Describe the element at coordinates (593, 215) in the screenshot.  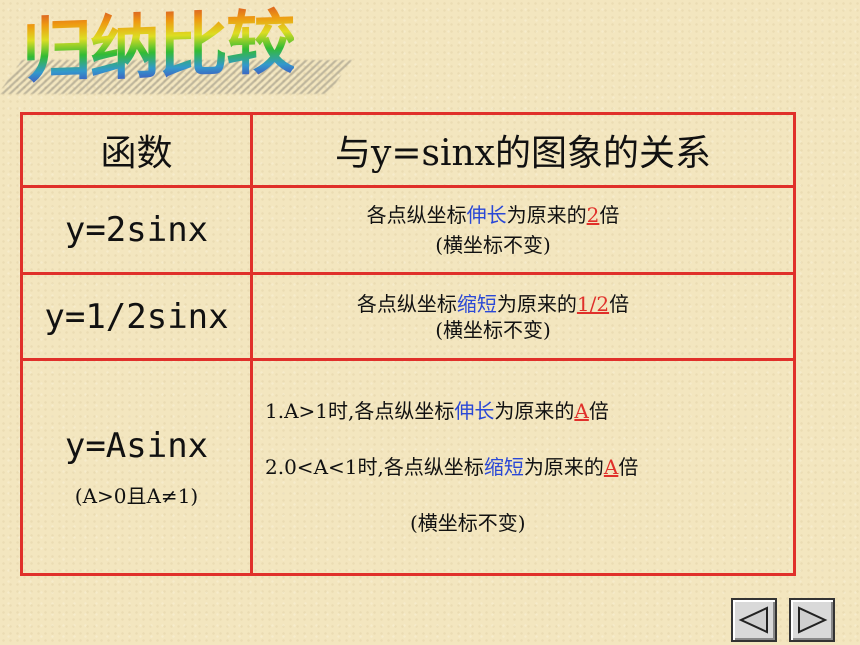
I see `factor: 2` at that location.